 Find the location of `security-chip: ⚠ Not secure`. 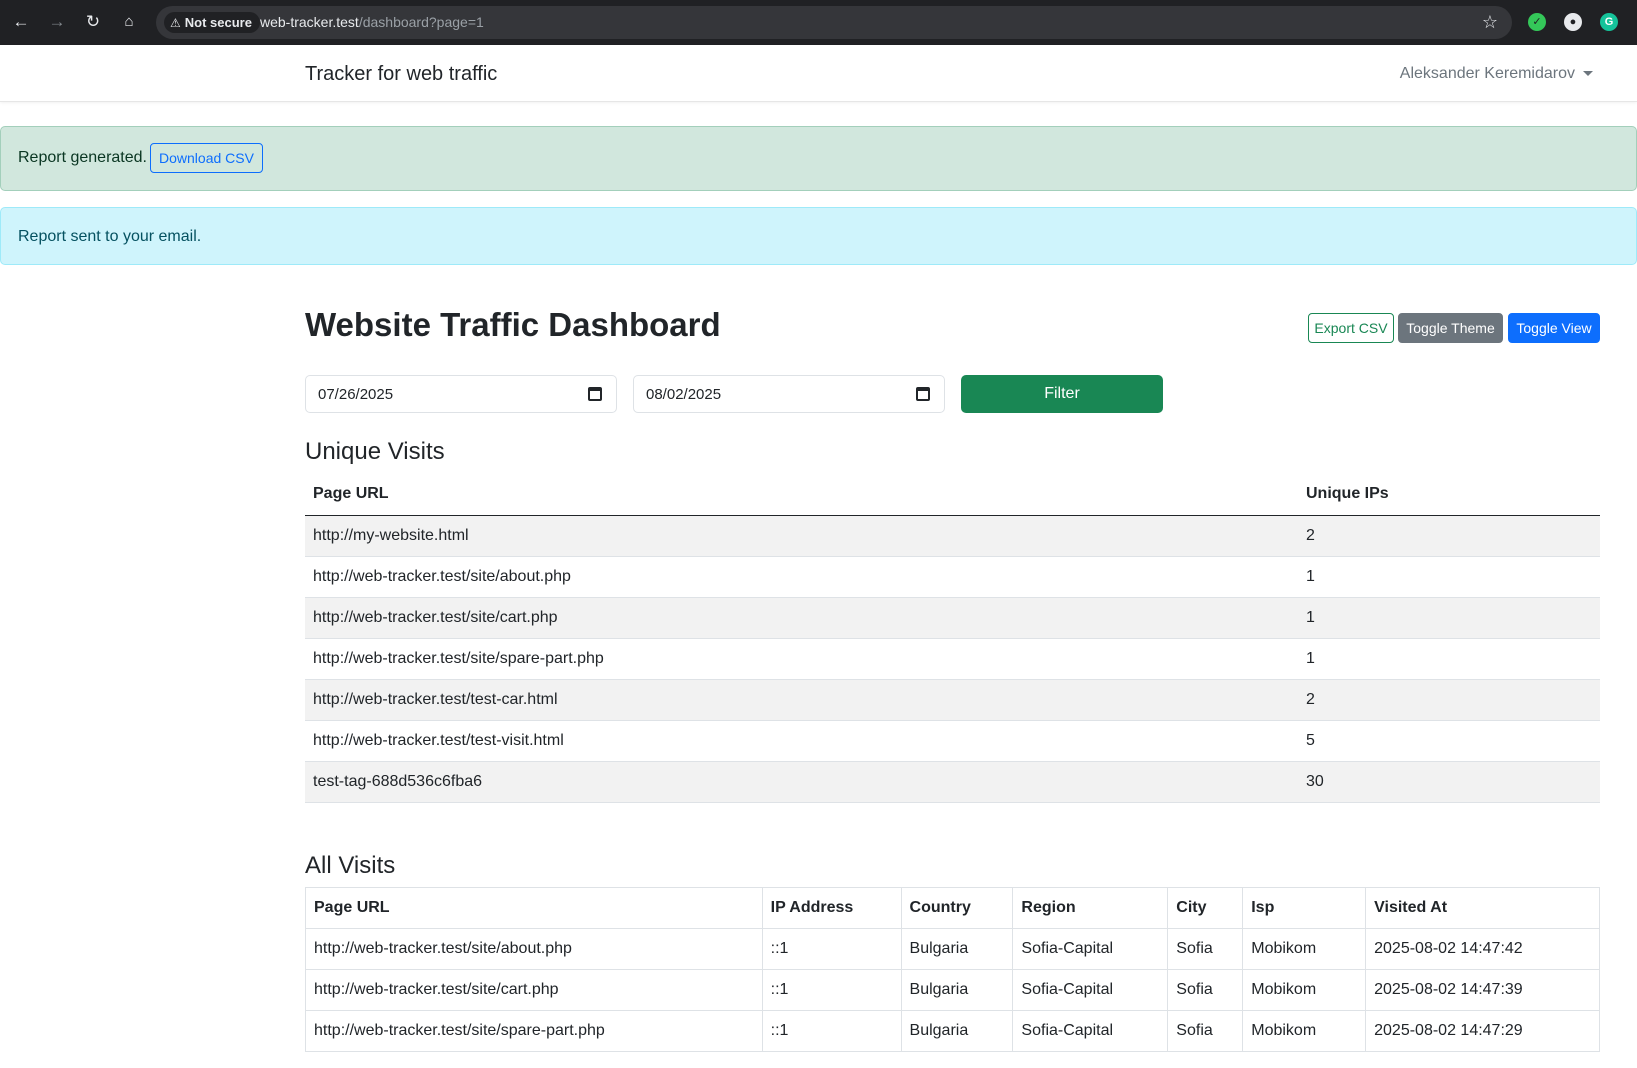

security-chip: ⚠ Not secure is located at coordinates (212, 22).